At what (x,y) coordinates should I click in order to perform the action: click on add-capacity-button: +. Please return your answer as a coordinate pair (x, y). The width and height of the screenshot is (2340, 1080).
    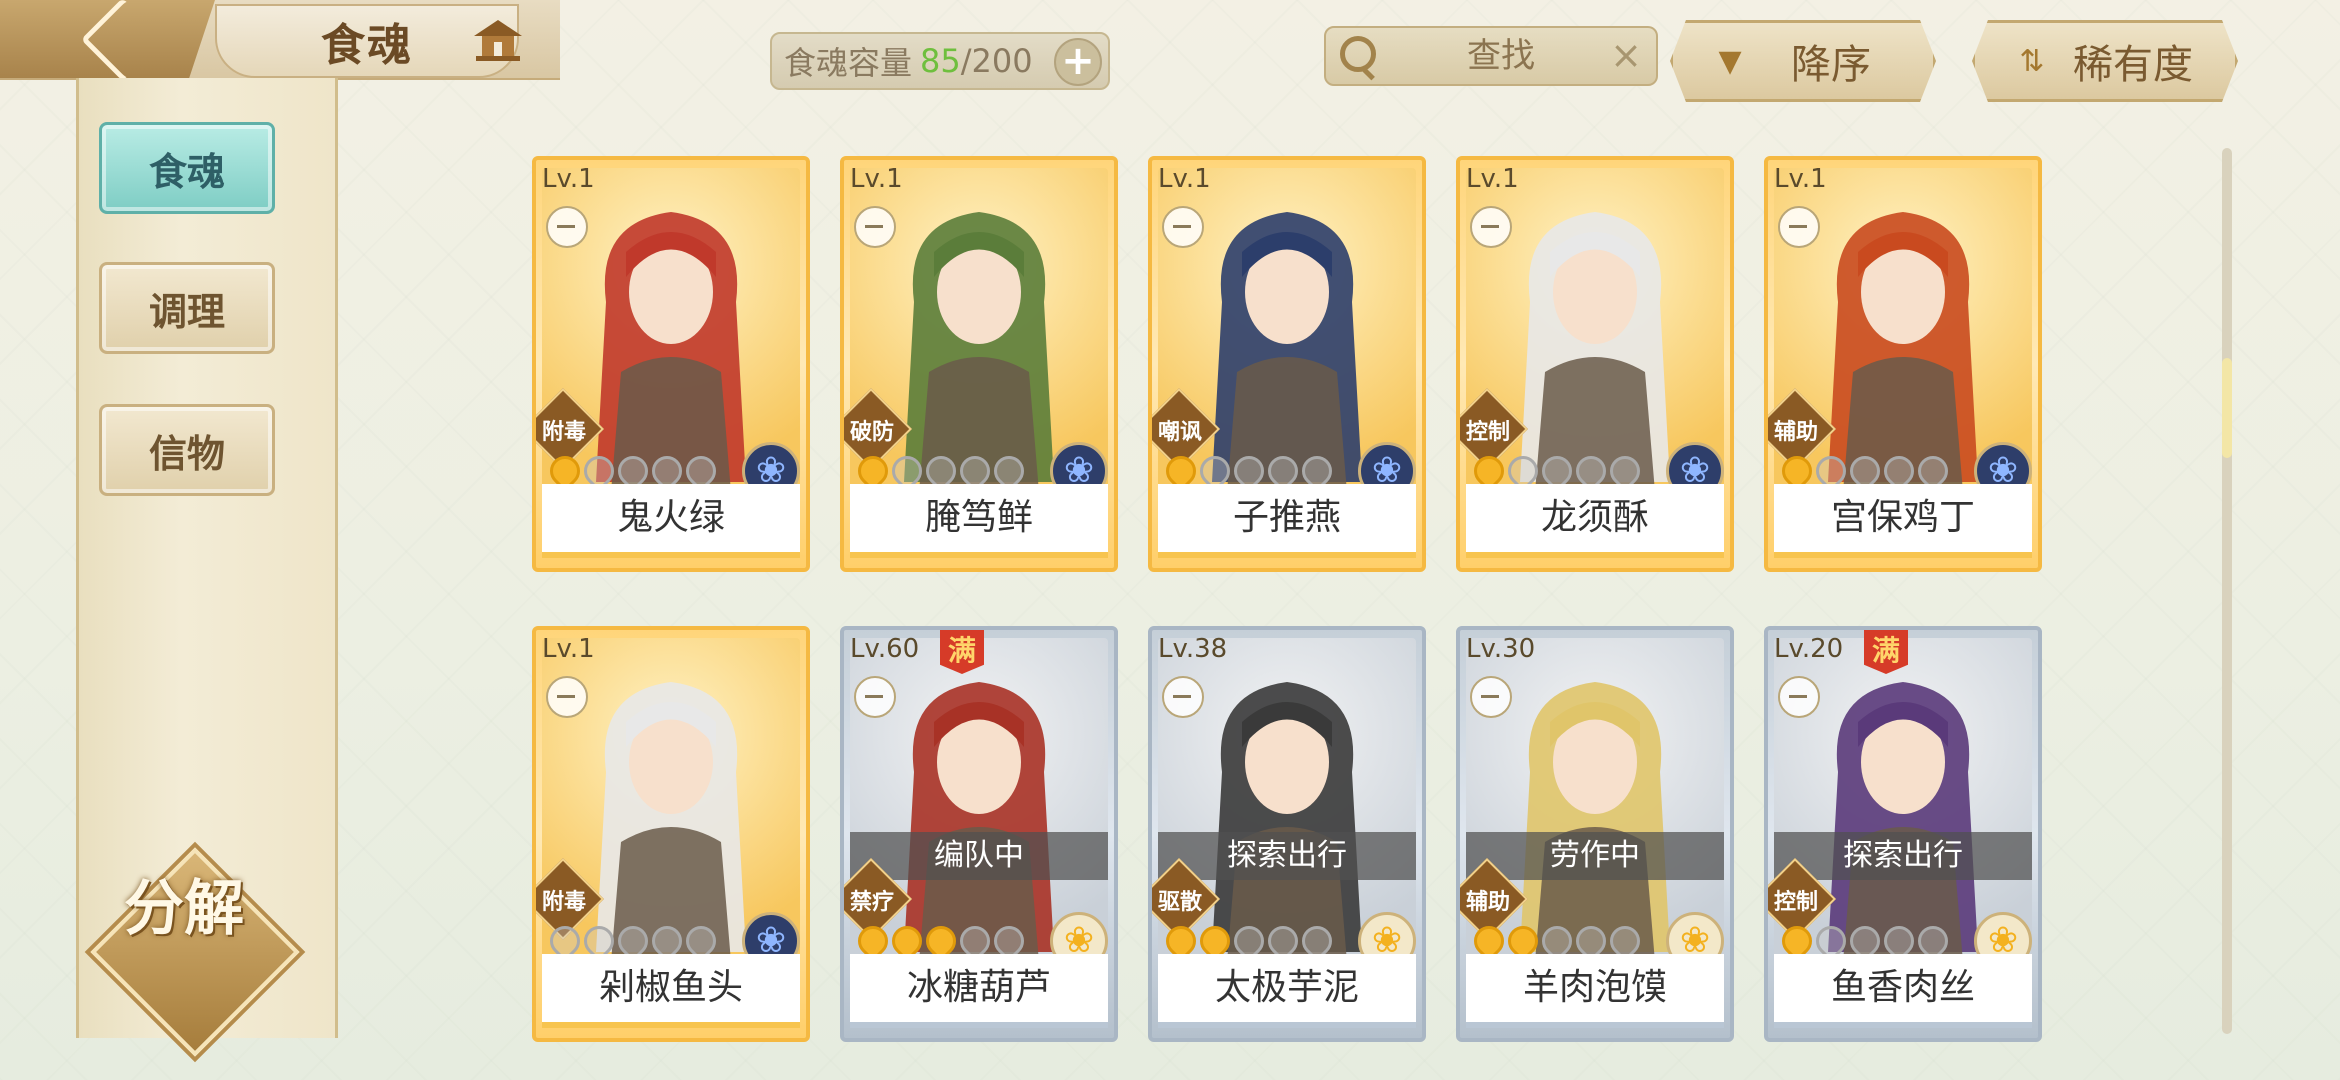
    Looking at the image, I should click on (1078, 62).